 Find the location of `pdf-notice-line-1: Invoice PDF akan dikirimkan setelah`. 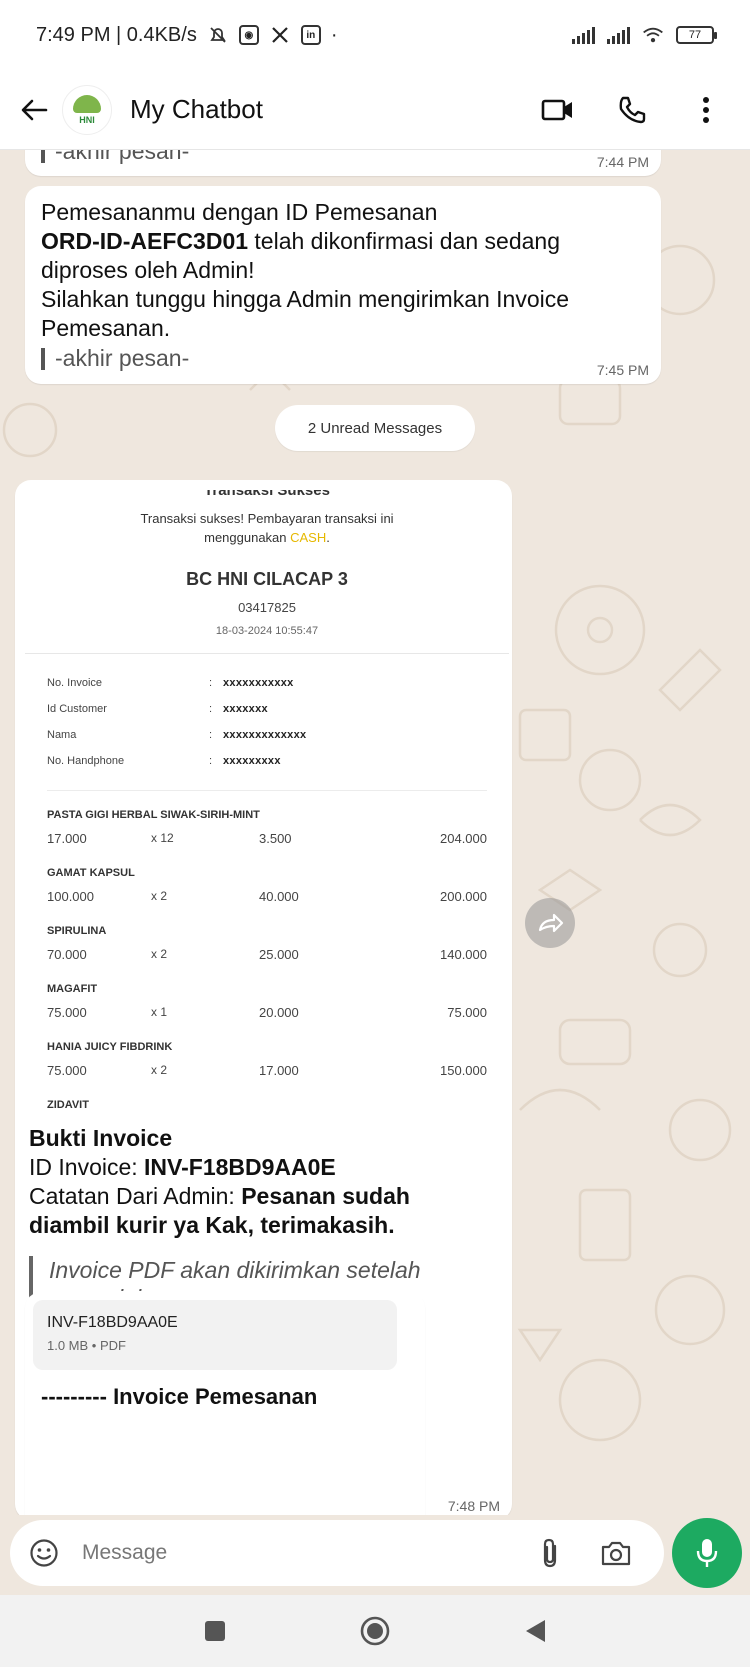

pdf-notice-line-1: Invoice PDF akan dikirimkan setelah is located at coordinates (235, 1270).